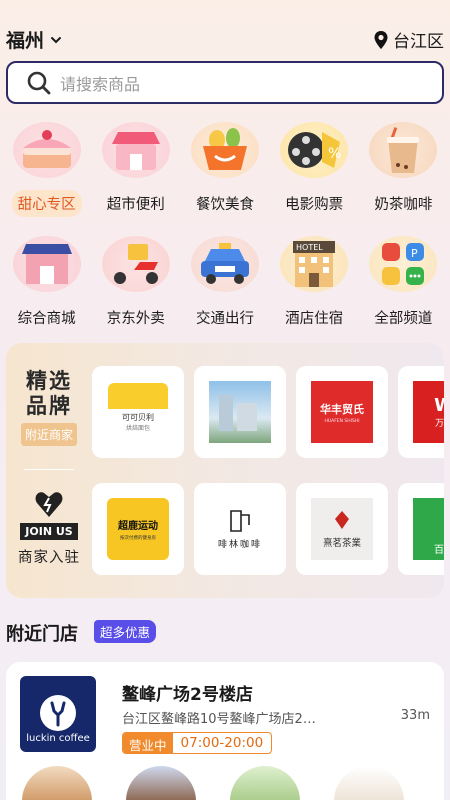 This screenshot has width=450, height=800. I want to click on food-basket-icon, so click(224, 150).